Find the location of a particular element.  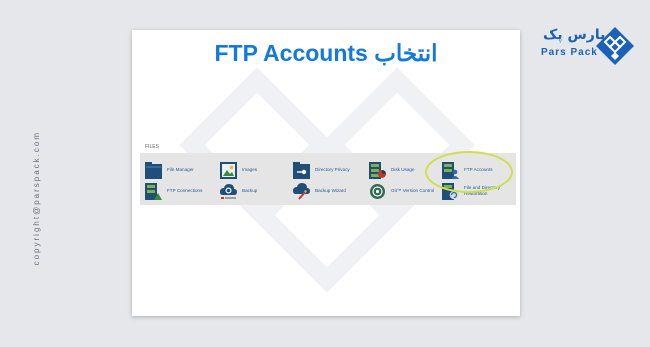

logo-text-en: Pars Pack is located at coordinates (569, 52).